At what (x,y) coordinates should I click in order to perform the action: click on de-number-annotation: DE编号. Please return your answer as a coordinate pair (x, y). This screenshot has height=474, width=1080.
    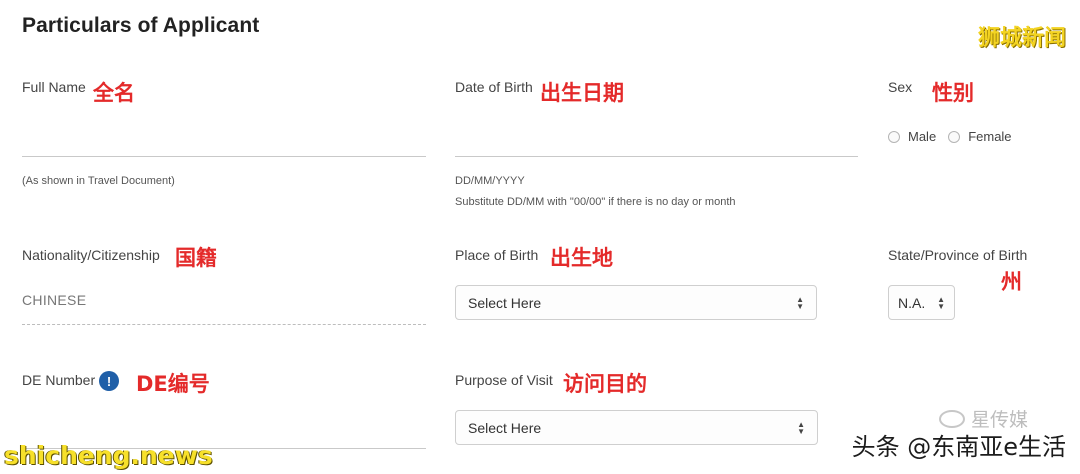
    Looking at the image, I should click on (173, 384).